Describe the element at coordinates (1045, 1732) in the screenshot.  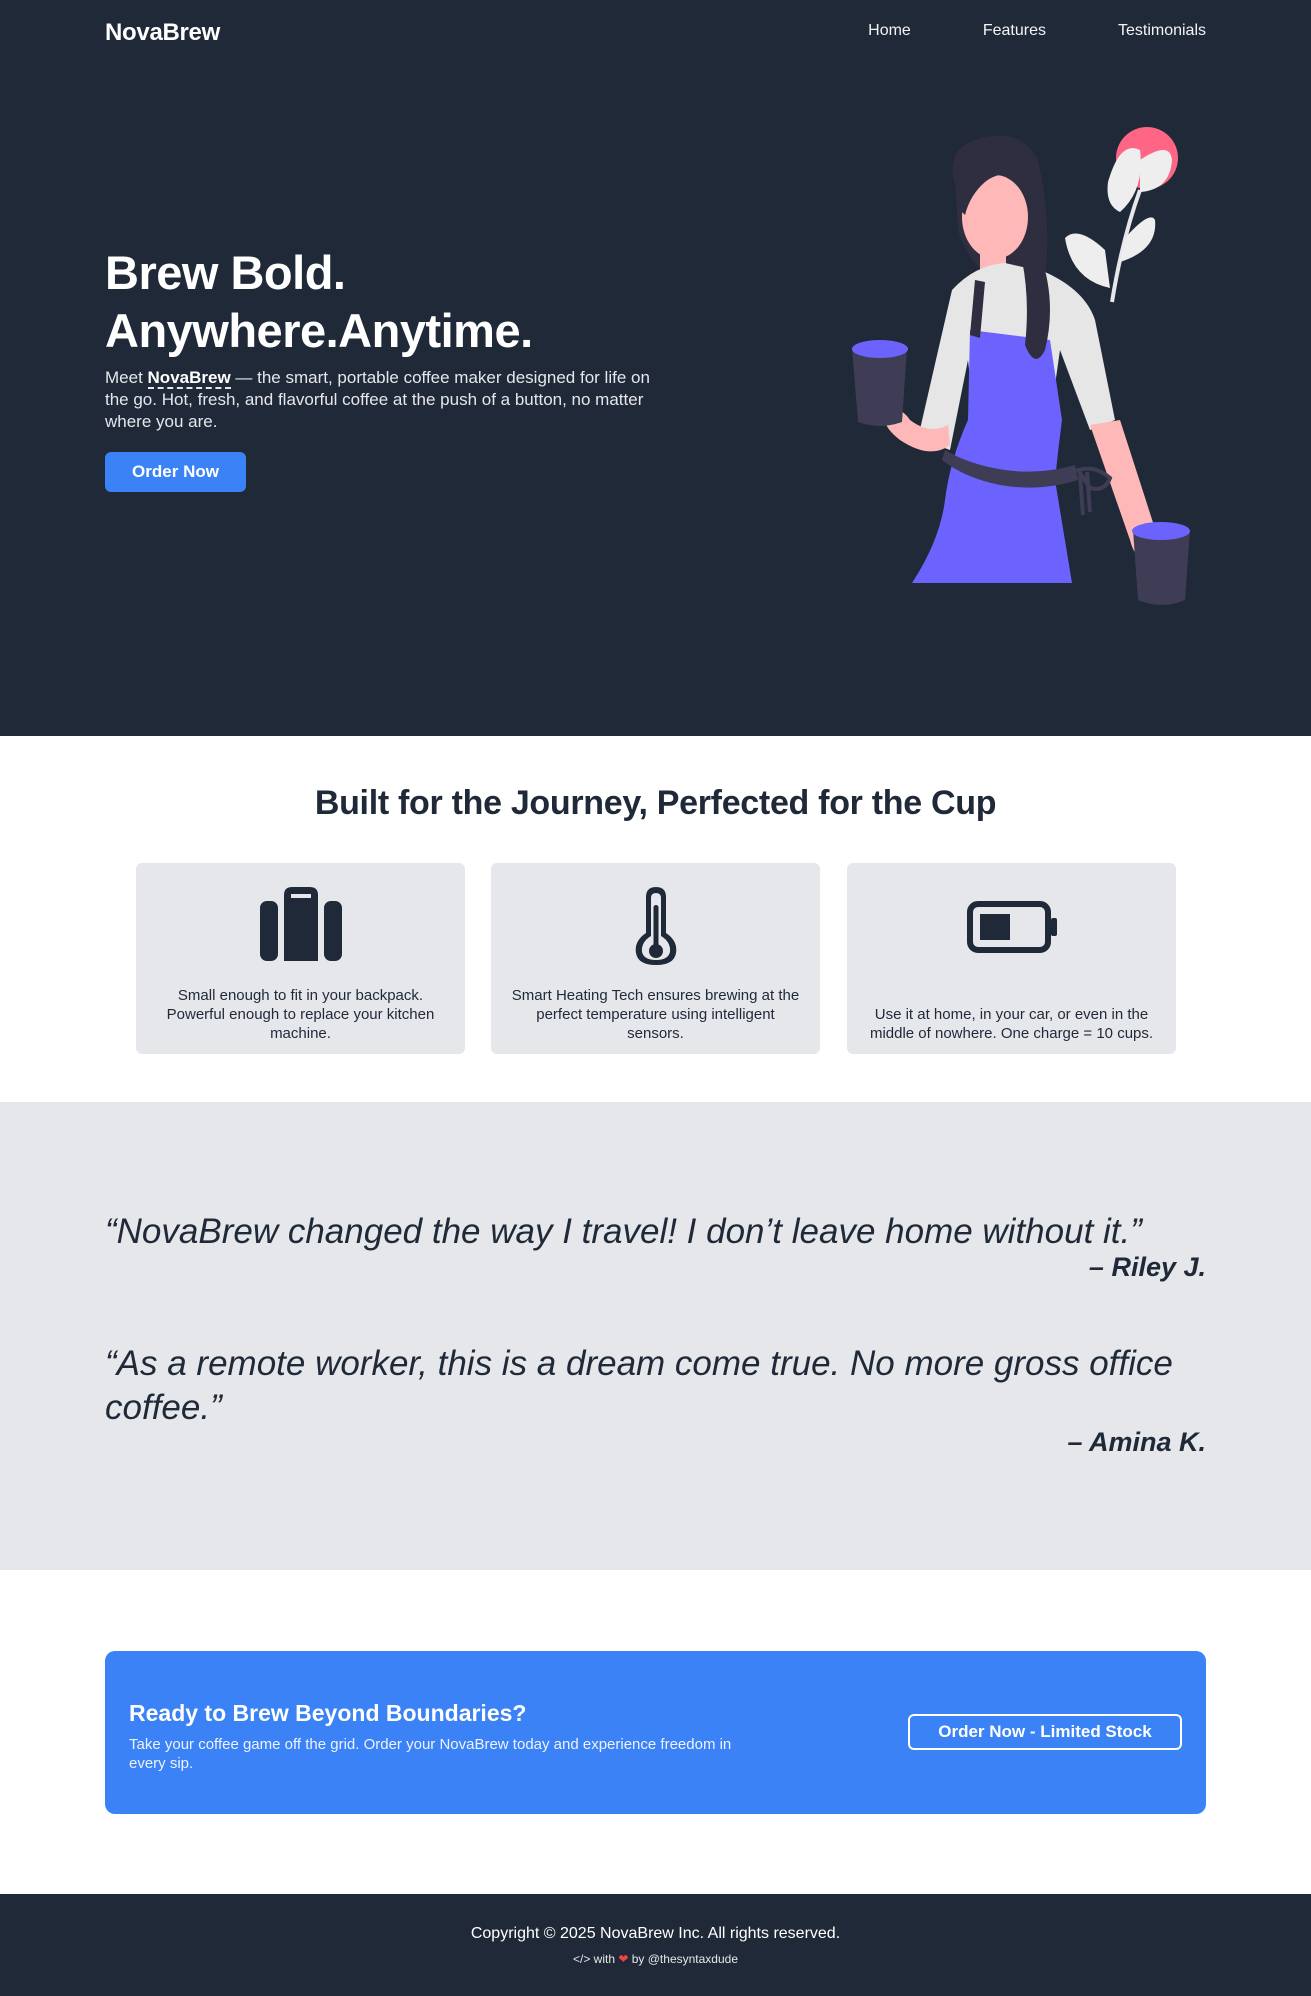
I see `order-now-limited-stock-button: Order Now - Limited Stock` at that location.